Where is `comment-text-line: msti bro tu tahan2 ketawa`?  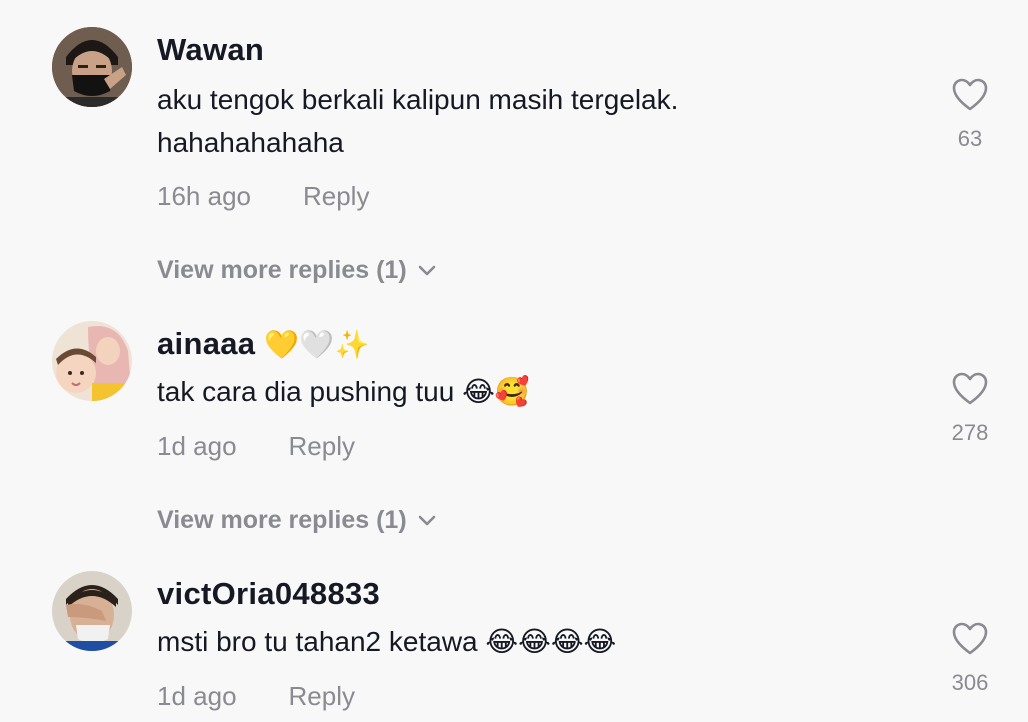
comment-text-line: msti bro tu tahan2 ketawa is located at coordinates (317, 641).